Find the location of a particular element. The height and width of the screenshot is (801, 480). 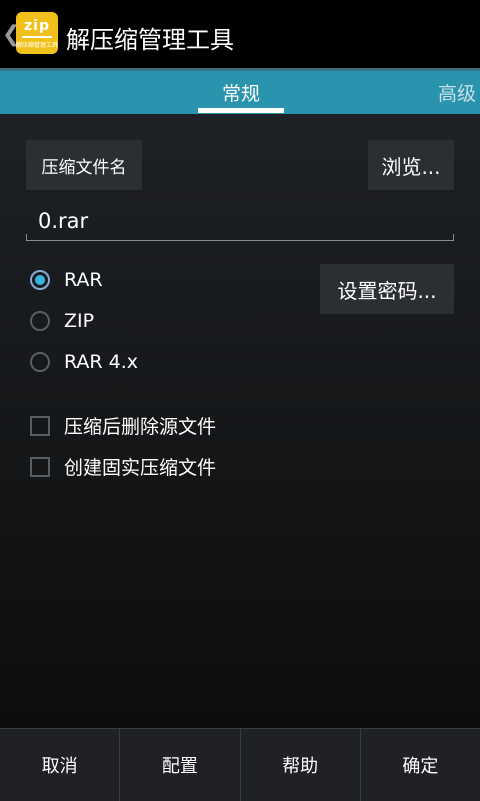

archive-filename-input: 0.rar is located at coordinates (240, 222).